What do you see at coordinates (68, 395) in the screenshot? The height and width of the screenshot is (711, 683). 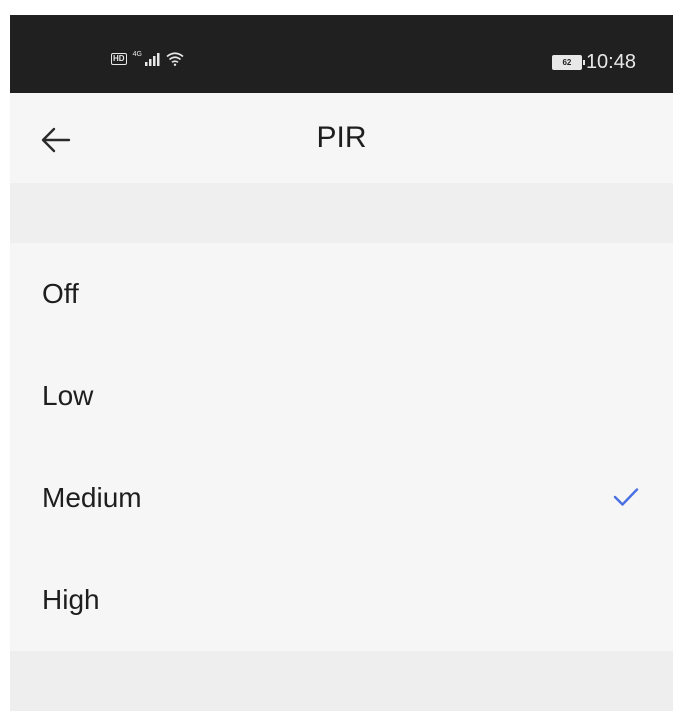 I see `option-label: Low` at bounding box center [68, 395].